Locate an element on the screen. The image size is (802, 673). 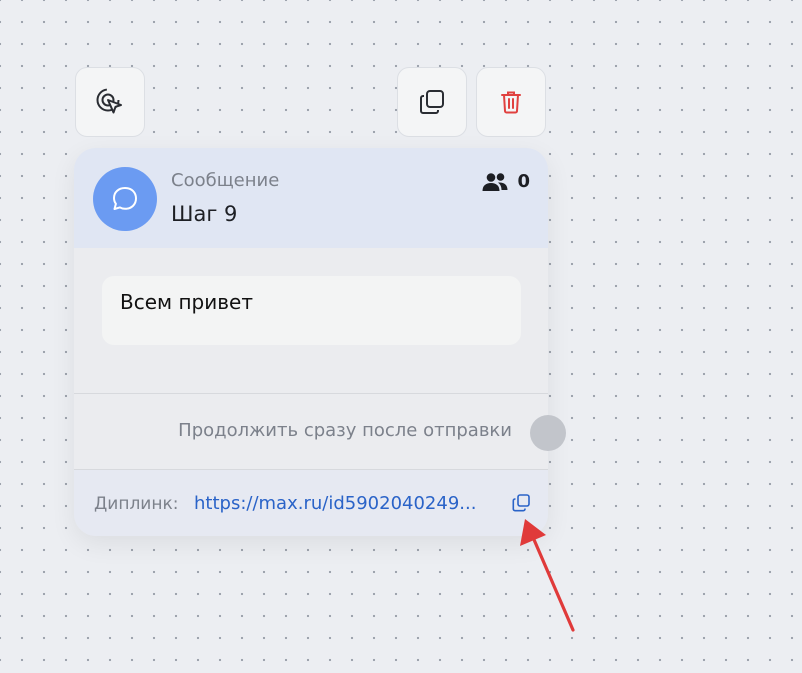
subscribers-counter: 0 is located at coordinates (506, 181).